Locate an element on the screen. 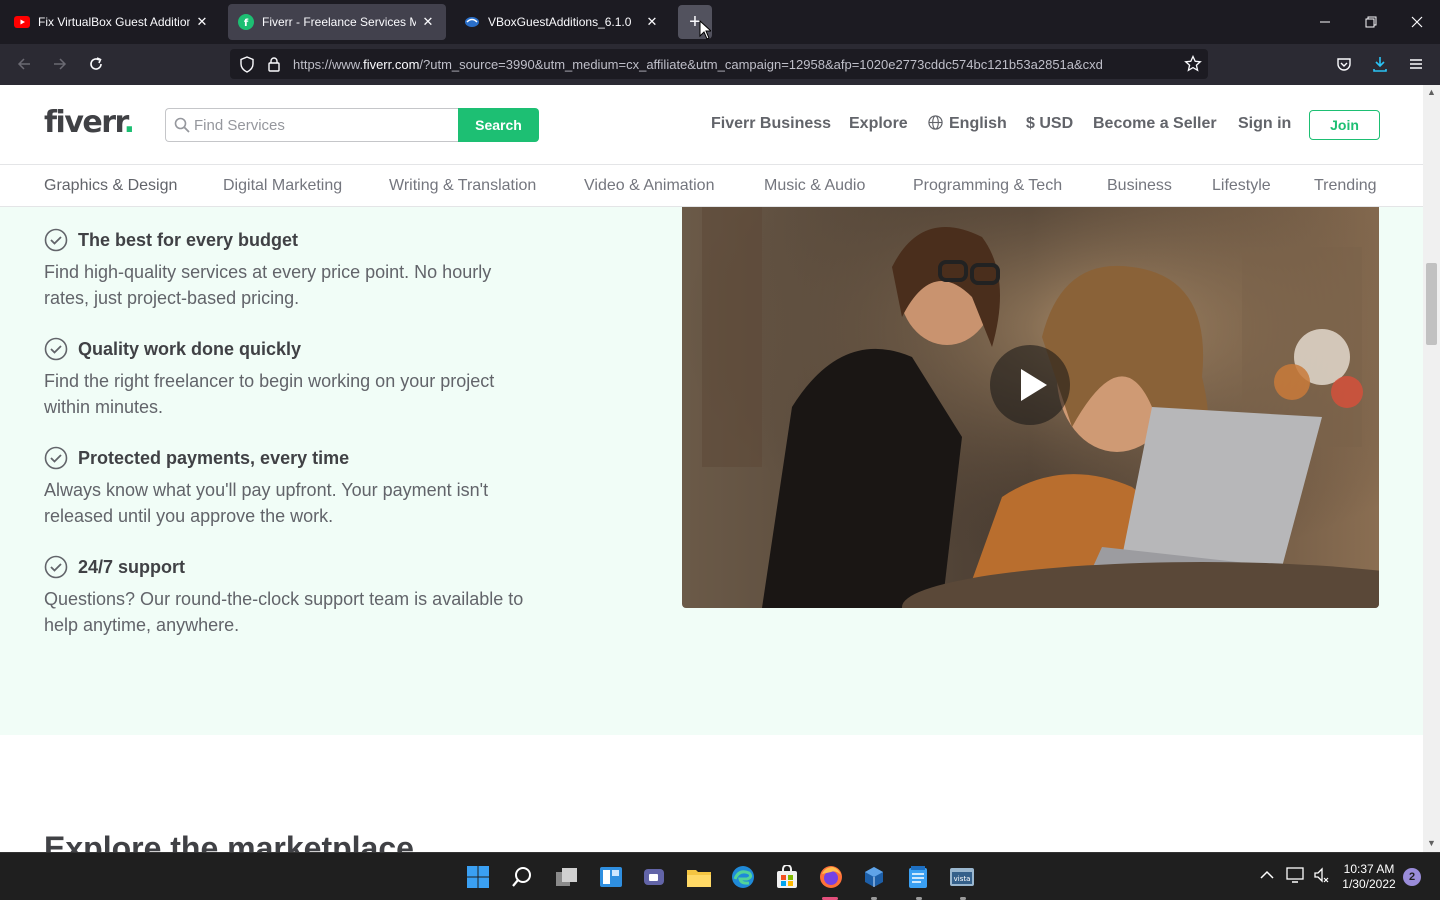  scroll-thumb is located at coordinates (1431, 304).